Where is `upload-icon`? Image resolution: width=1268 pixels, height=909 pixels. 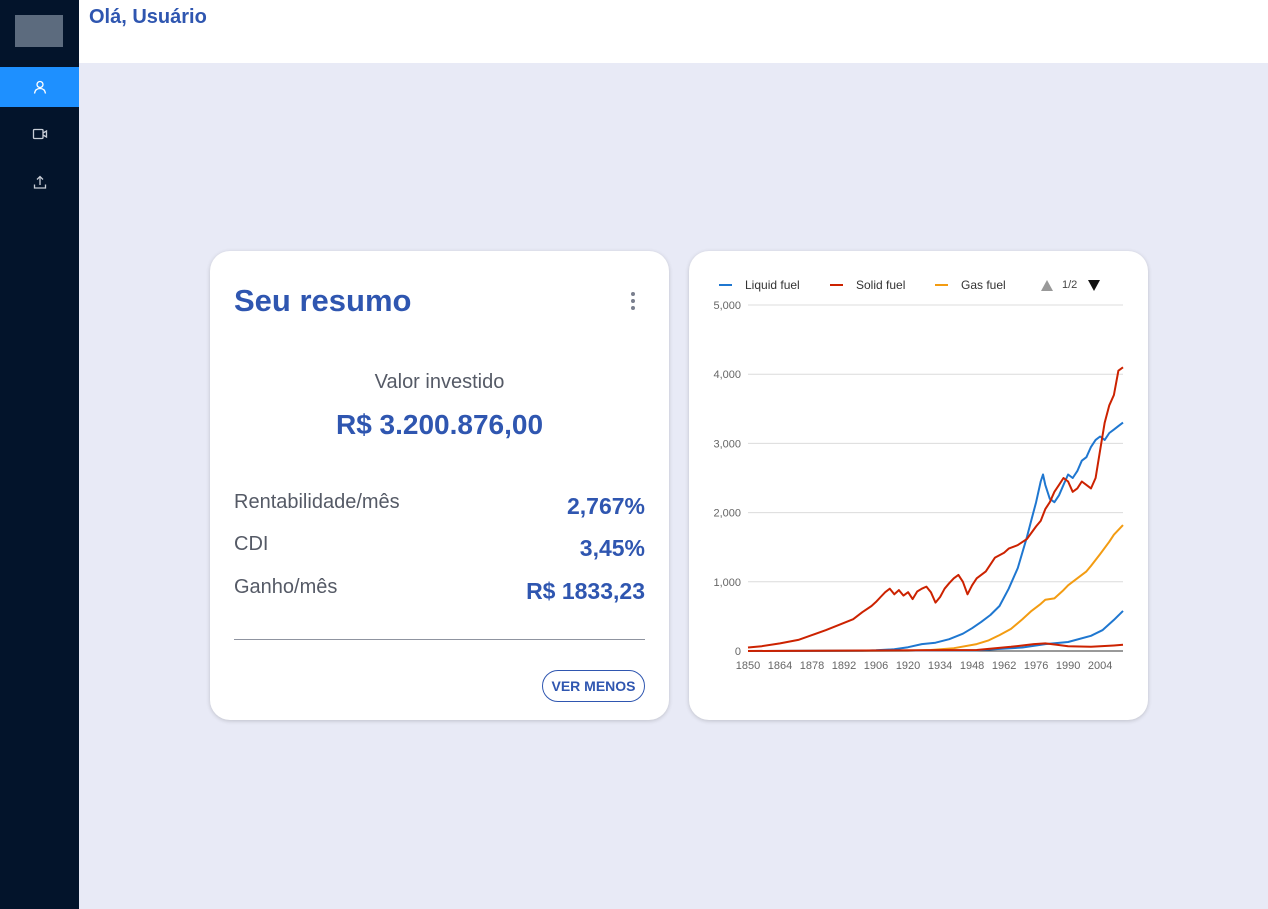
upload-icon is located at coordinates (39, 182).